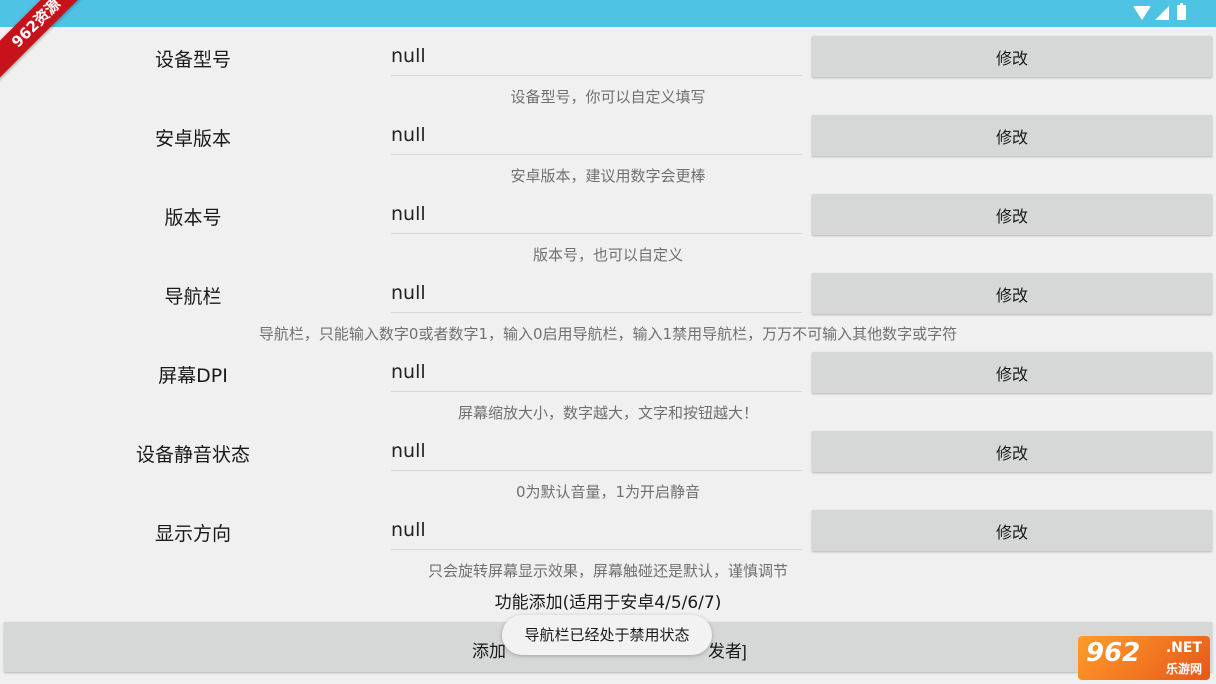 The height and width of the screenshot is (684, 1216). Describe the element at coordinates (607, 413) in the screenshot. I see `setting-hint: 屏幕缩放大小，数字越大，文字和按钮越大！` at that location.